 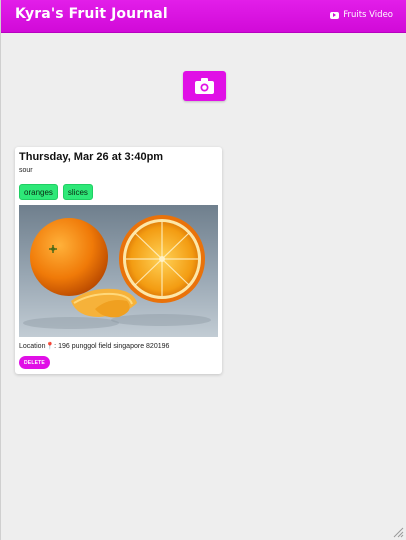 I want to click on fruit-photo, so click(x=118, y=271).